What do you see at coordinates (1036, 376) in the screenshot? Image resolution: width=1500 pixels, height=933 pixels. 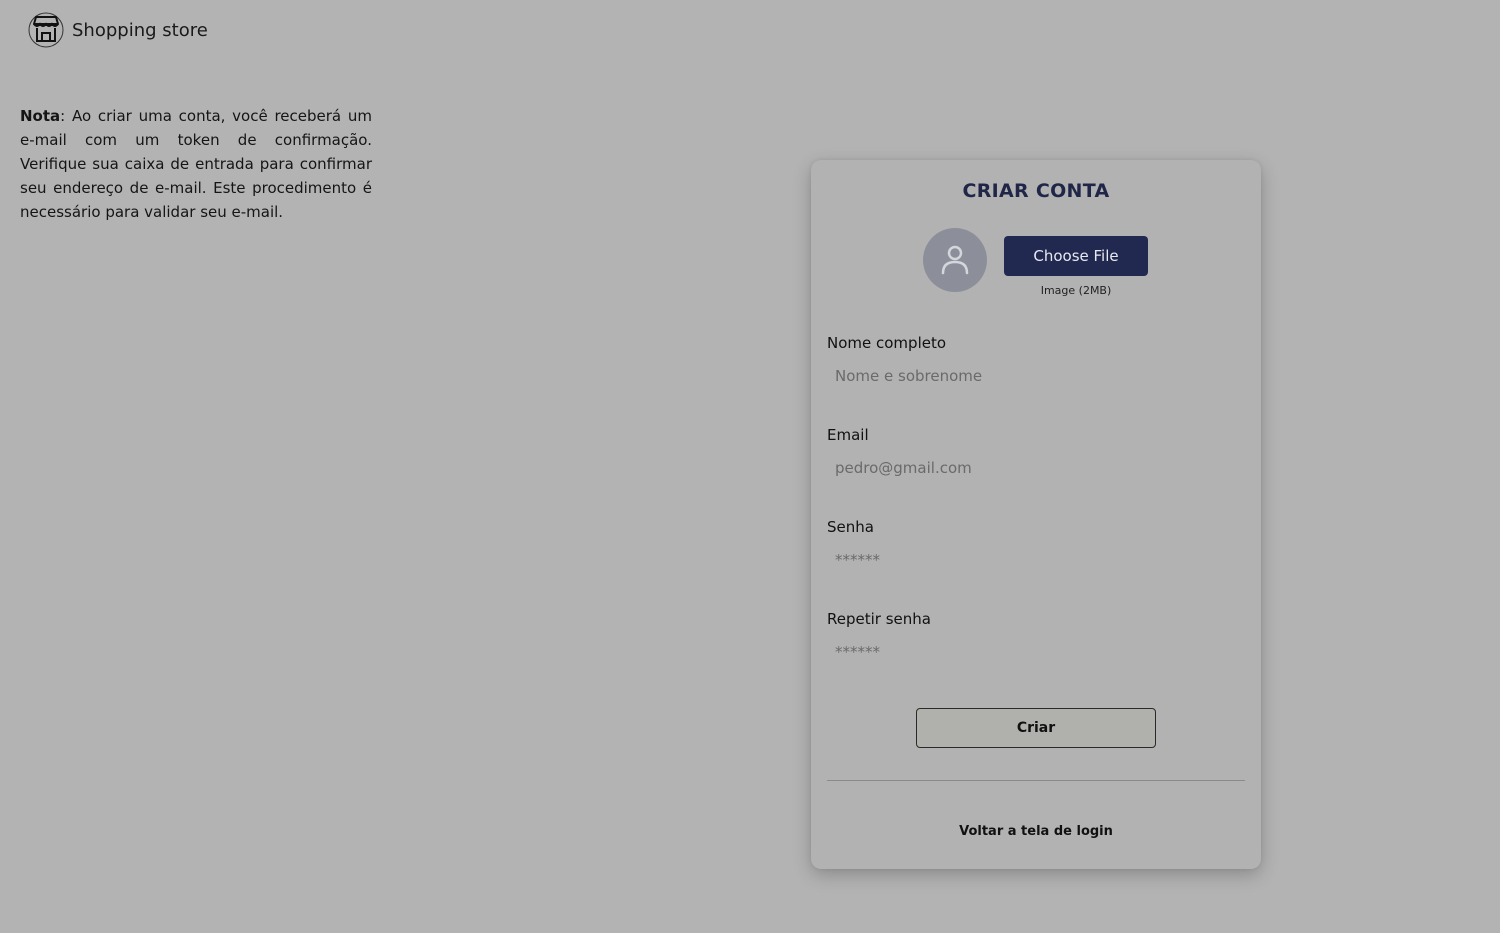 I see `name-field` at bounding box center [1036, 376].